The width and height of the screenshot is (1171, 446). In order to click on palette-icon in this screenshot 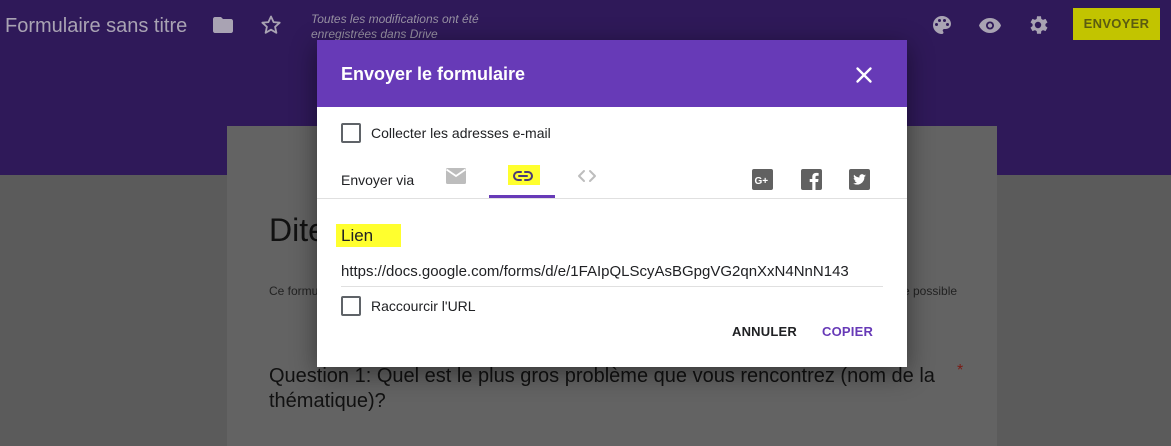, I will do `click(942, 25)`.